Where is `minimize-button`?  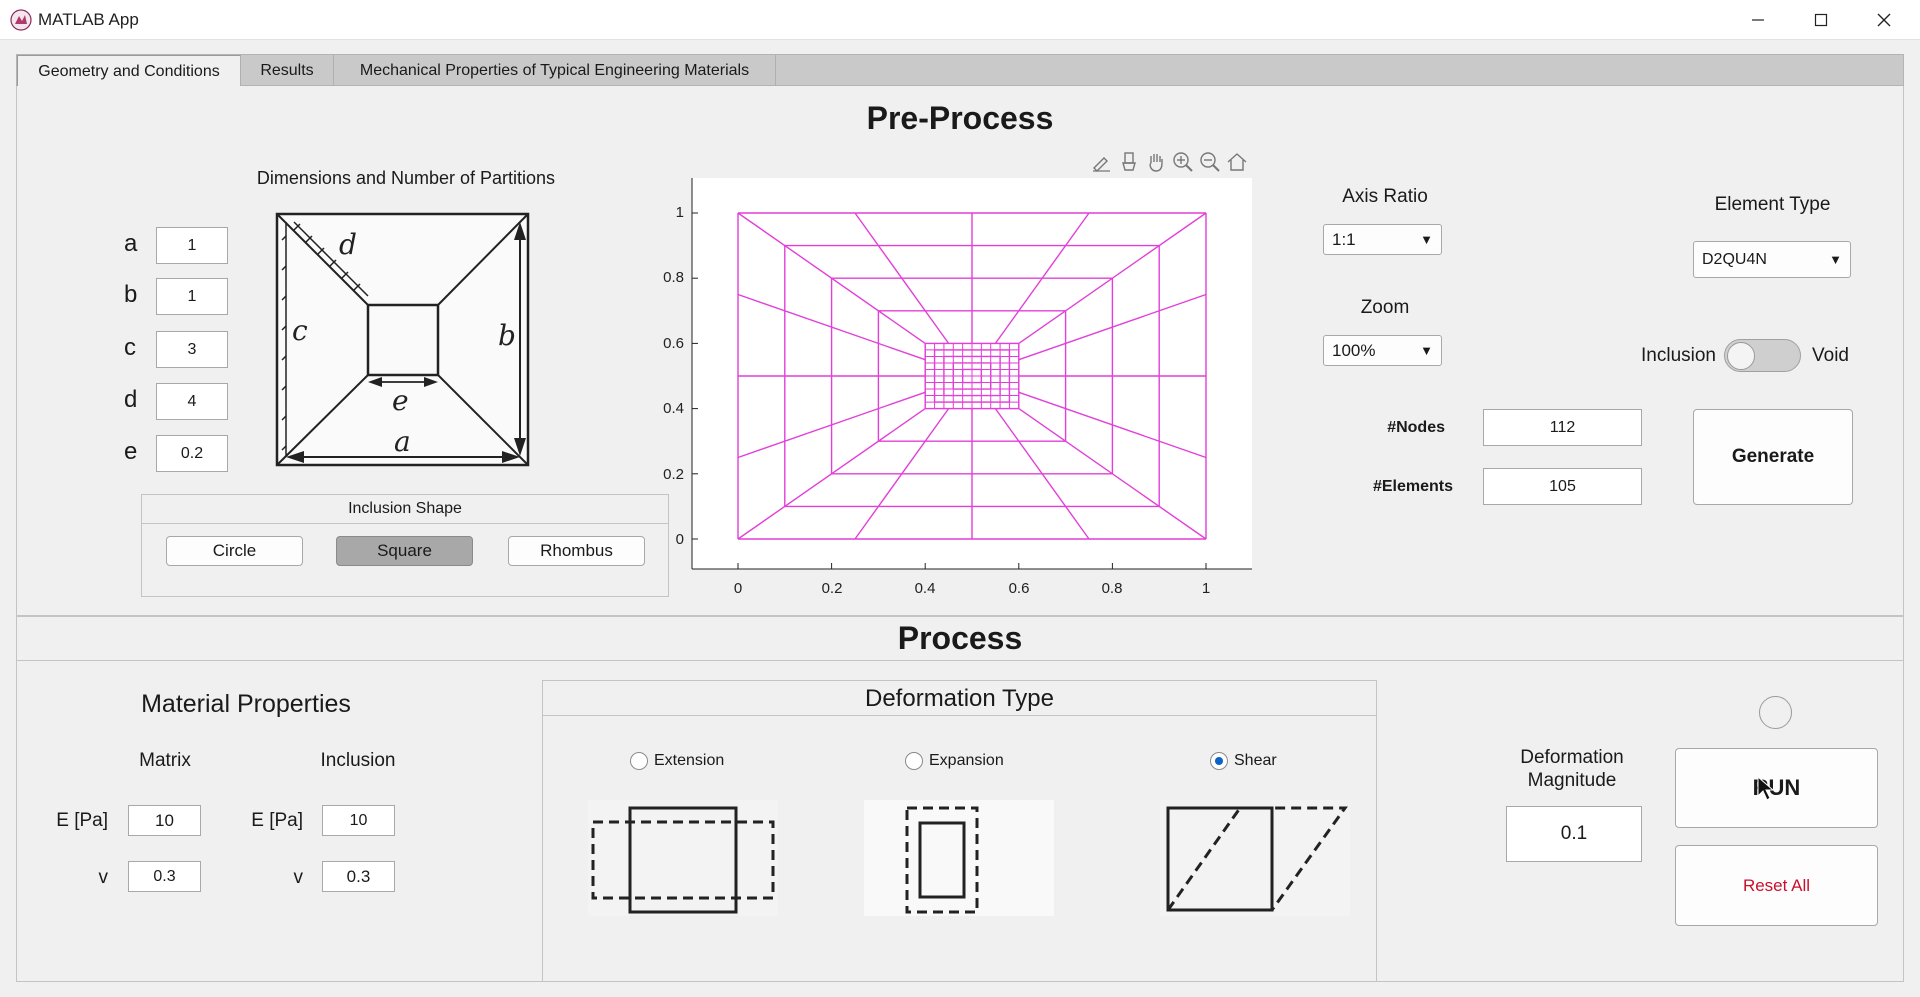
minimize-button is located at coordinates (1758, 20).